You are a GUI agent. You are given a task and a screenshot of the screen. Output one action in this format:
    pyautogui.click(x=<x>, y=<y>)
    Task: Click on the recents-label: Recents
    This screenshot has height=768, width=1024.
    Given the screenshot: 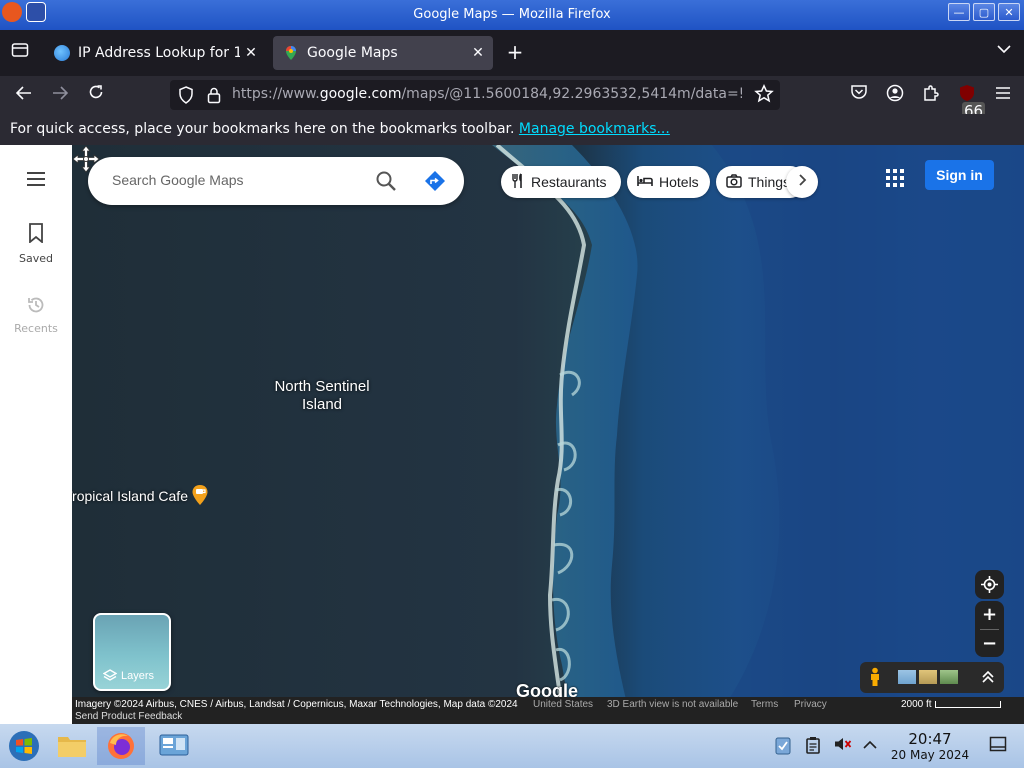 What is the action you would take?
    pyautogui.click(x=36, y=328)
    